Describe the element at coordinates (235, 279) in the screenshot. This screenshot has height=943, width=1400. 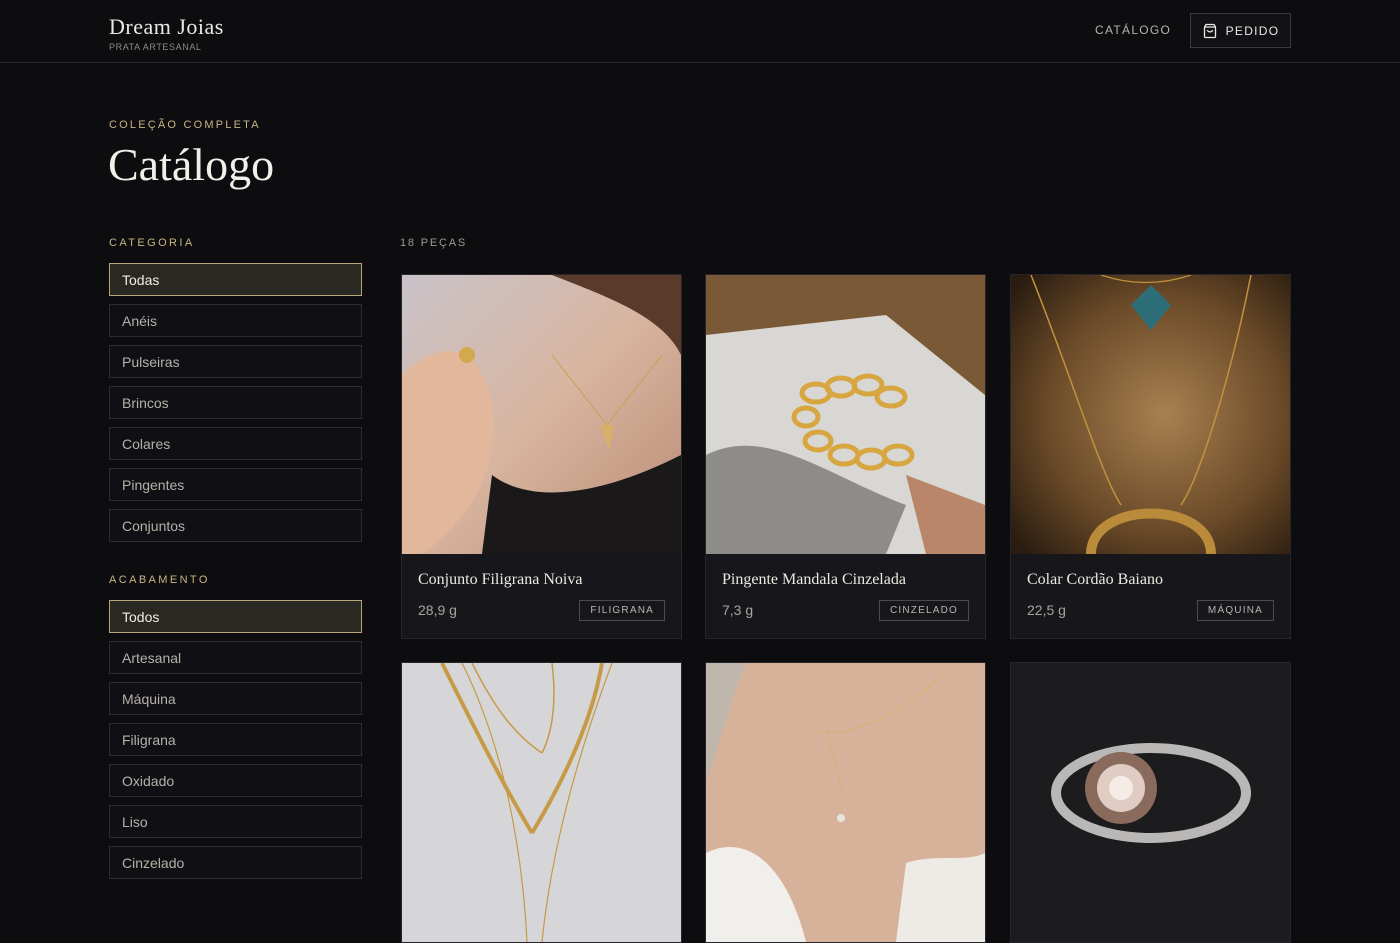
I see `filter-category-todas: Todas` at that location.